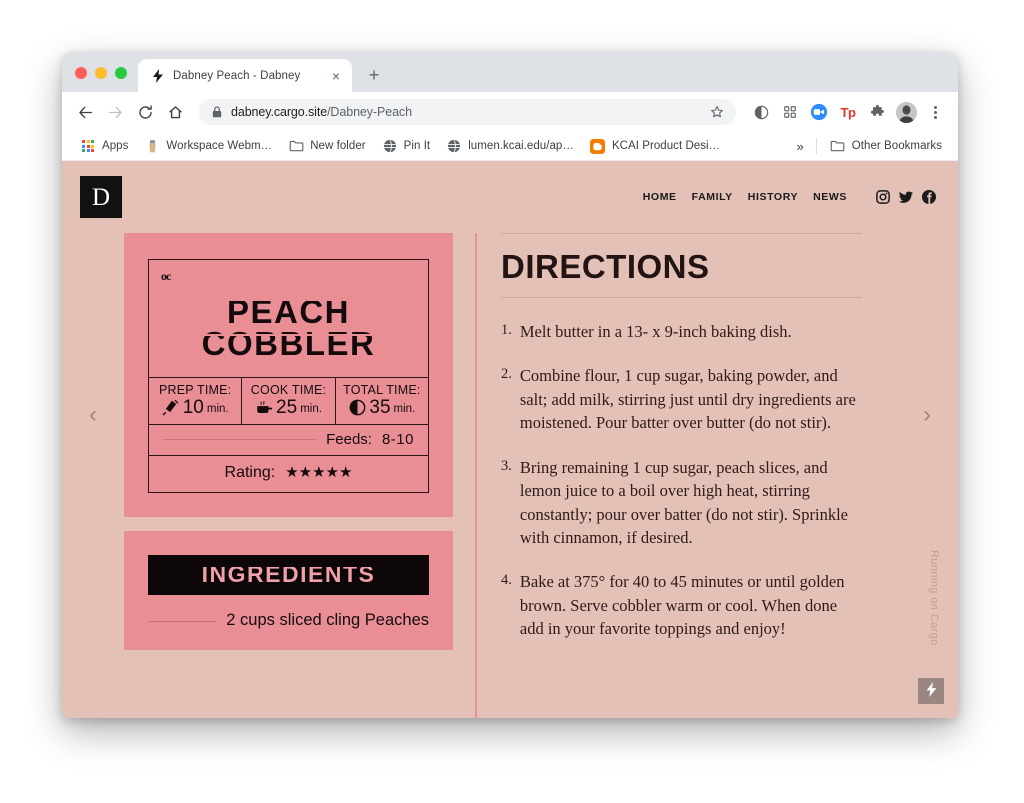  I want to click on tp-extension-icon: Tp, so click(848, 112).